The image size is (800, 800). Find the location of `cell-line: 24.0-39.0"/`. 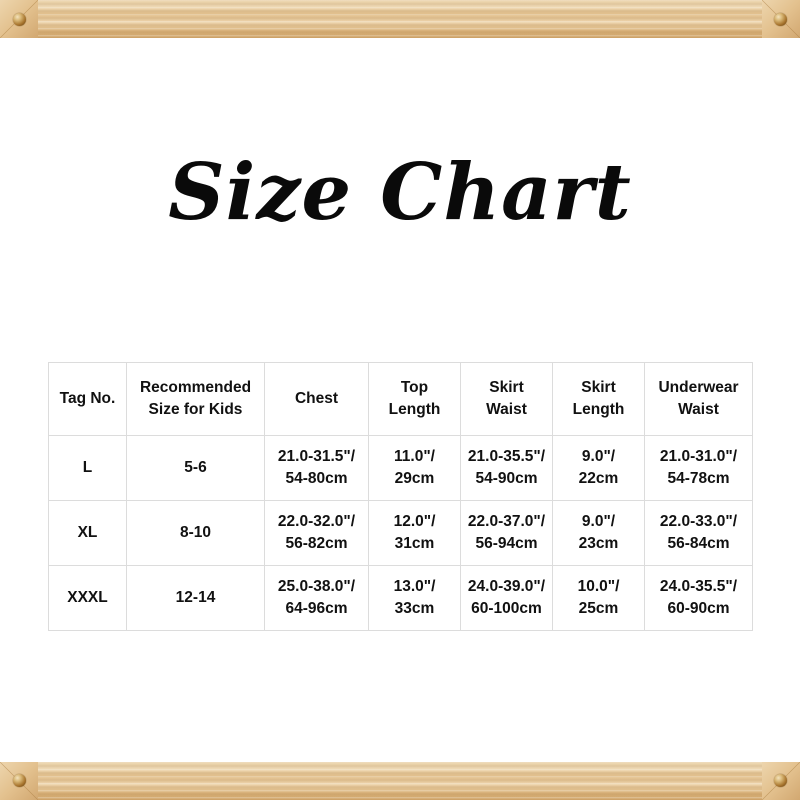

cell-line: 24.0-39.0"/ is located at coordinates (506, 586).